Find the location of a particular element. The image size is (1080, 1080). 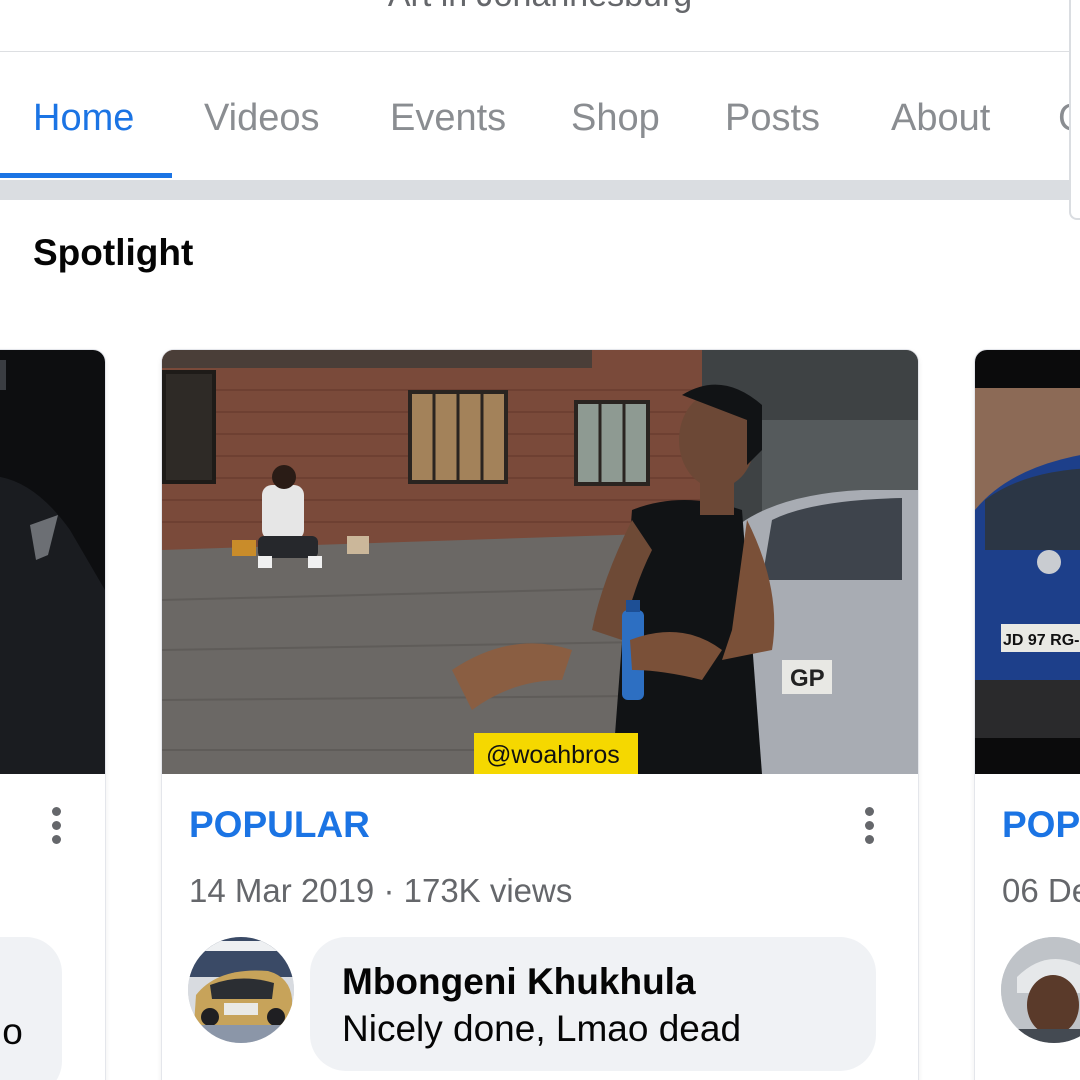

video-watermark-text: @woahbros is located at coordinates (553, 755).